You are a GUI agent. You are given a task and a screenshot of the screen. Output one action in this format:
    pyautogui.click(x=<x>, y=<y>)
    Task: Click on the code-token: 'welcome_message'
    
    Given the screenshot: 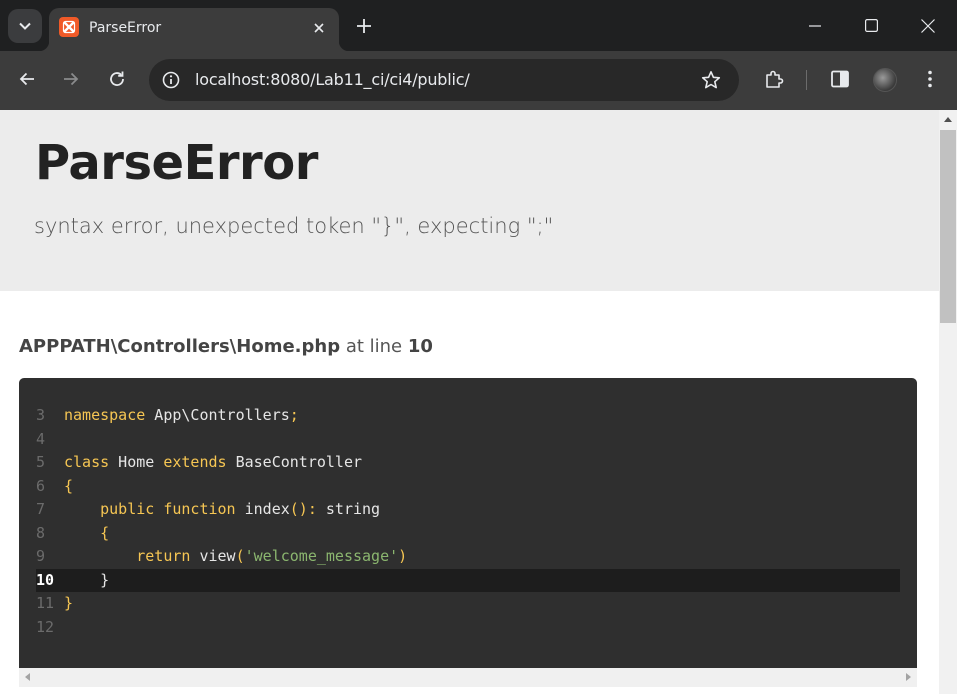 What is the action you would take?
    pyautogui.click(x=321, y=556)
    